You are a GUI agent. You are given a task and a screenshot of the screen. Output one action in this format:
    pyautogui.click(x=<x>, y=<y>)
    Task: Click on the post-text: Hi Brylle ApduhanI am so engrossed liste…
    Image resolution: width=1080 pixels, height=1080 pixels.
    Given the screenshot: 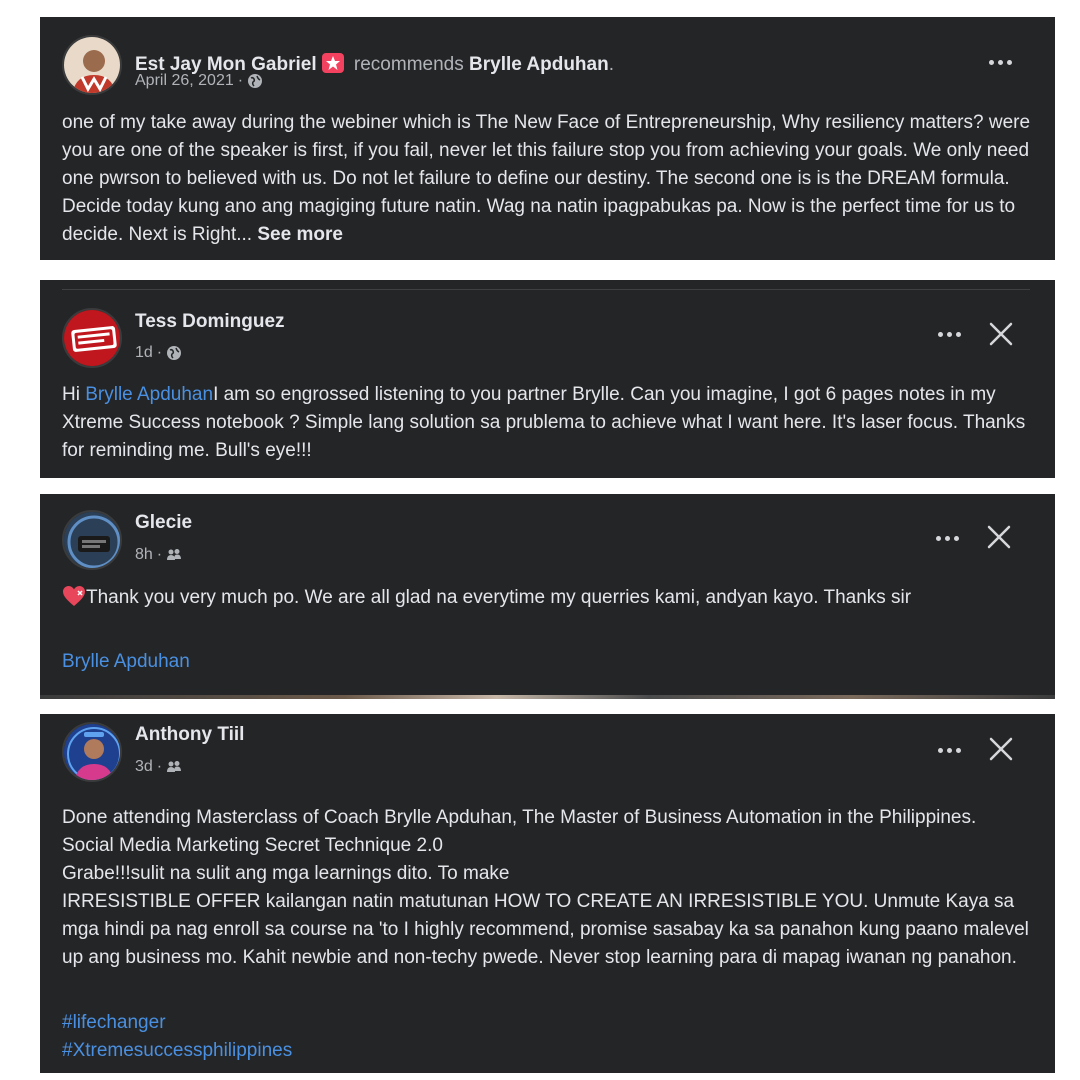 What is the action you would take?
    pyautogui.click(x=547, y=423)
    